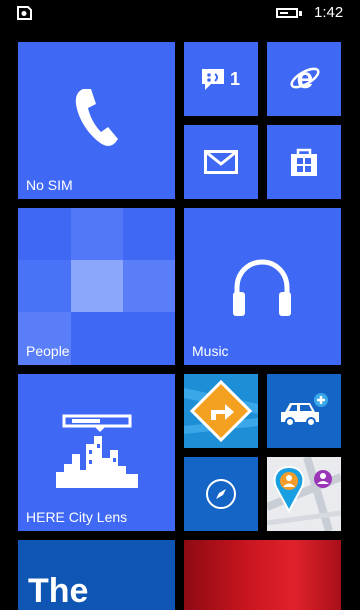 This screenshot has width=360, height=610. Describe the element at coordinates (77, 517) in the screenshot. I see `tile-label: HERE City Lens` at that location.